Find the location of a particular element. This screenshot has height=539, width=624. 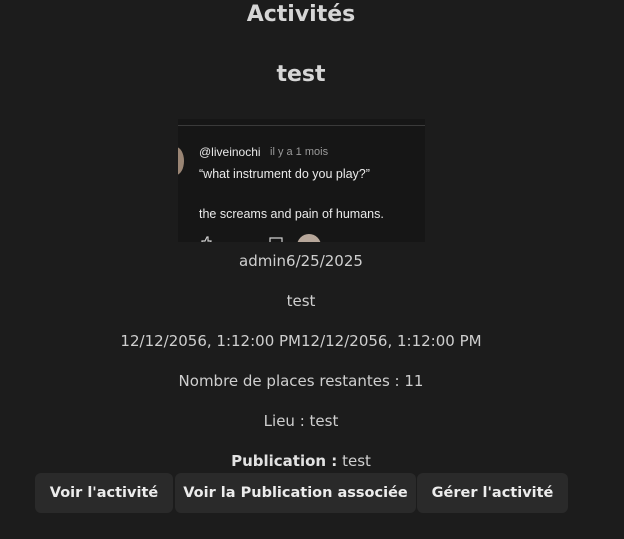

post-time: il y a 1 mois is located at coordinates (299, 152).